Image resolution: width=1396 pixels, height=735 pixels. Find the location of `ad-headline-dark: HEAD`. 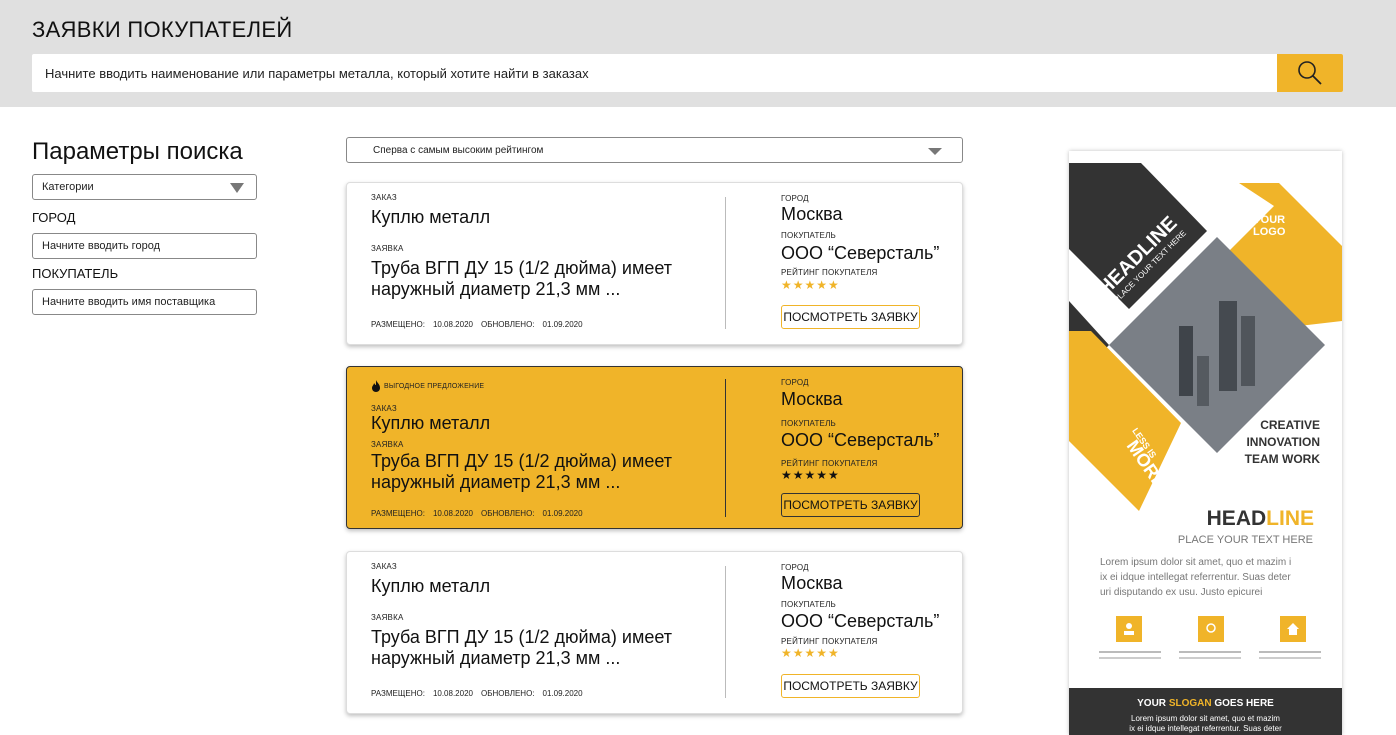

ad-headline-dark: HEAD is located at coordinates (1236, 518).